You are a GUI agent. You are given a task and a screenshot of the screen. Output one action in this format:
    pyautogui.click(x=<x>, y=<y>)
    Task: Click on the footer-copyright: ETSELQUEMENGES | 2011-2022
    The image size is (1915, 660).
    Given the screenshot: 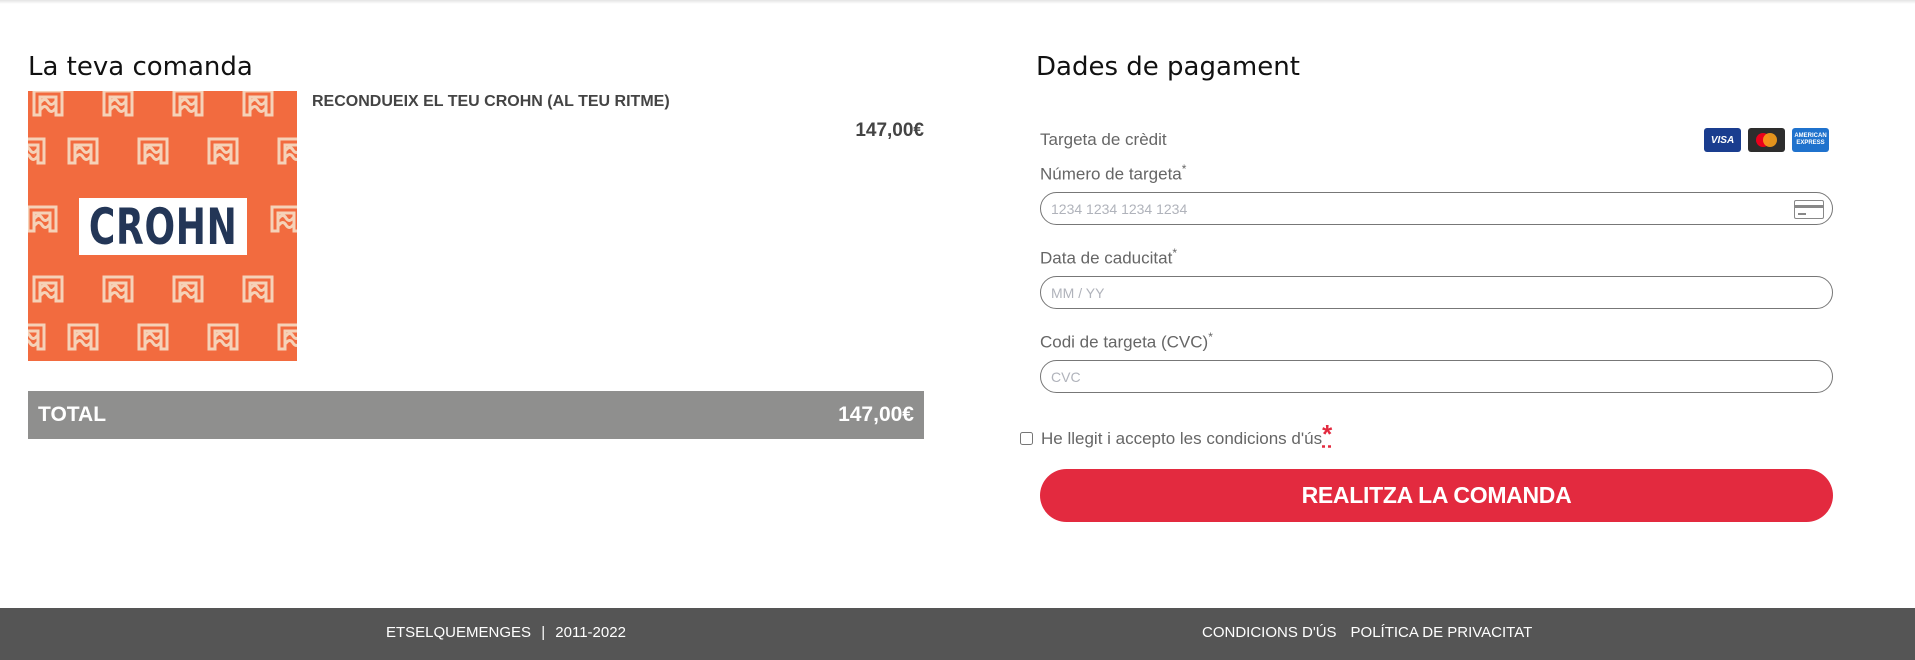 What is the action you would take?
    pyautogui.click(x=506, y=632)
    